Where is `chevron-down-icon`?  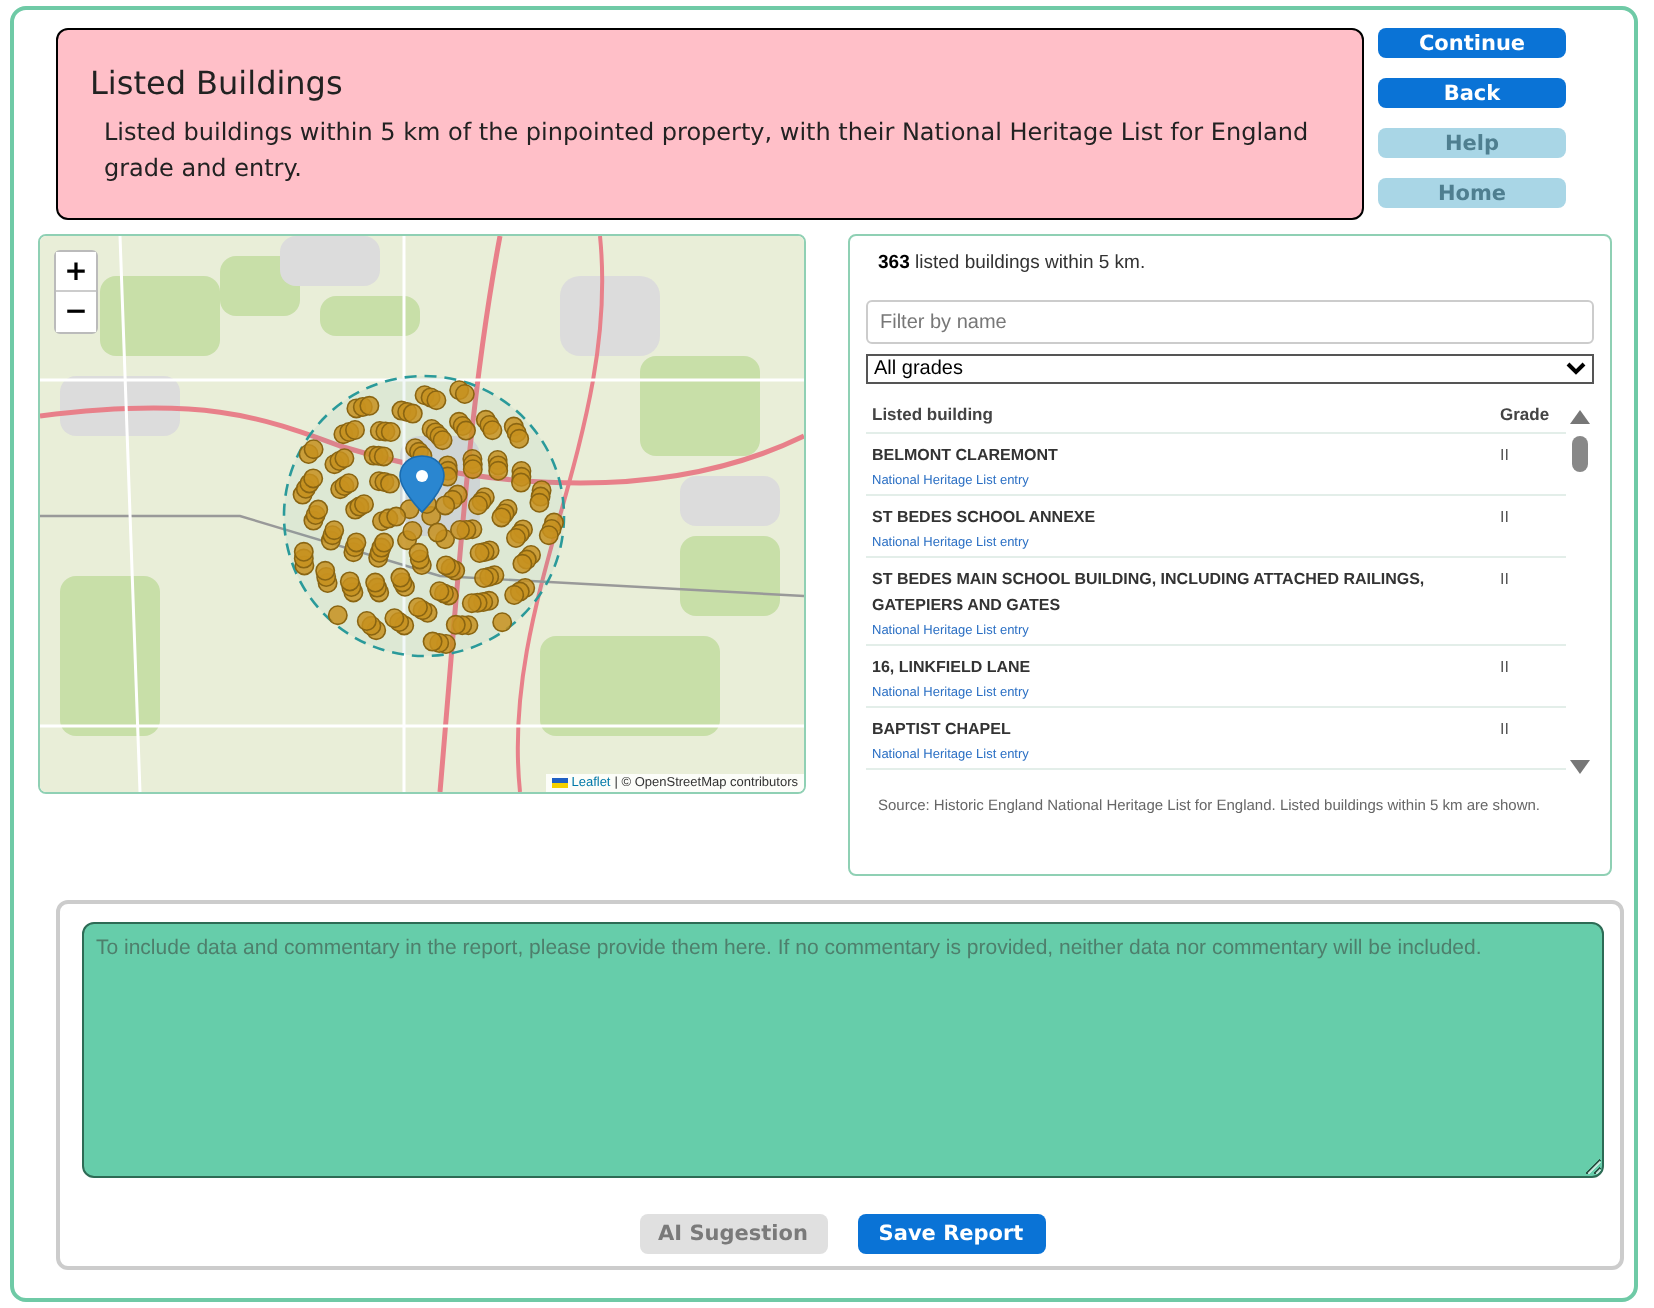
chevron-down-icon is located at coordinates (1576, 369).